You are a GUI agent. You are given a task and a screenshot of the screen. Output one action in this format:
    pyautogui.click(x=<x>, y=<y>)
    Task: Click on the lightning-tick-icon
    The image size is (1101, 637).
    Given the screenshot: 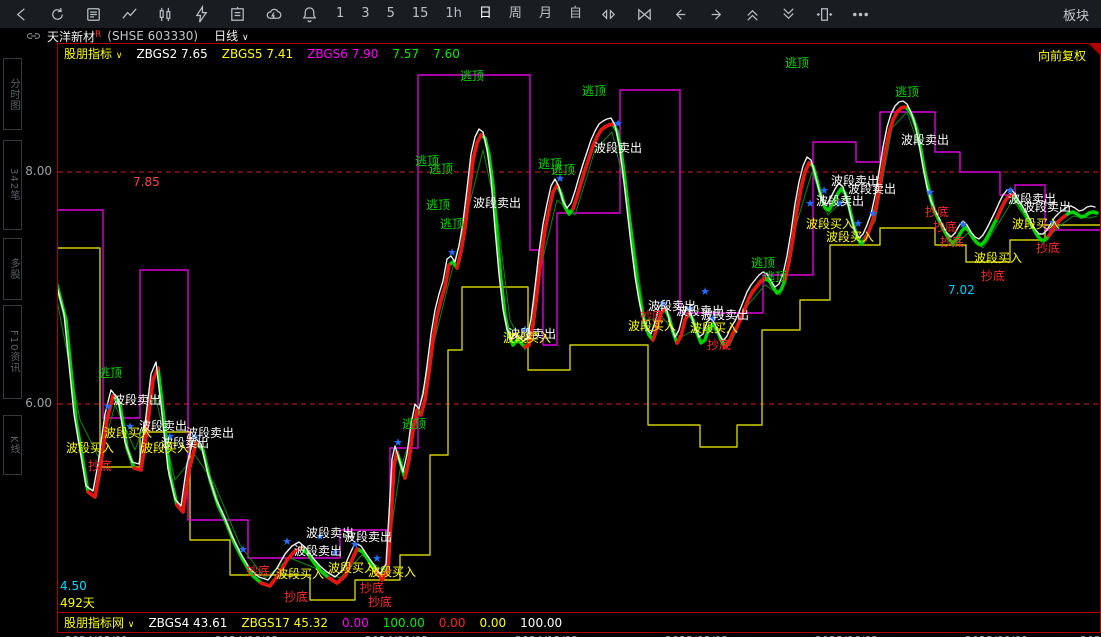 What is the action you would take?
    pyautogui.click(x=201, y=14)
    